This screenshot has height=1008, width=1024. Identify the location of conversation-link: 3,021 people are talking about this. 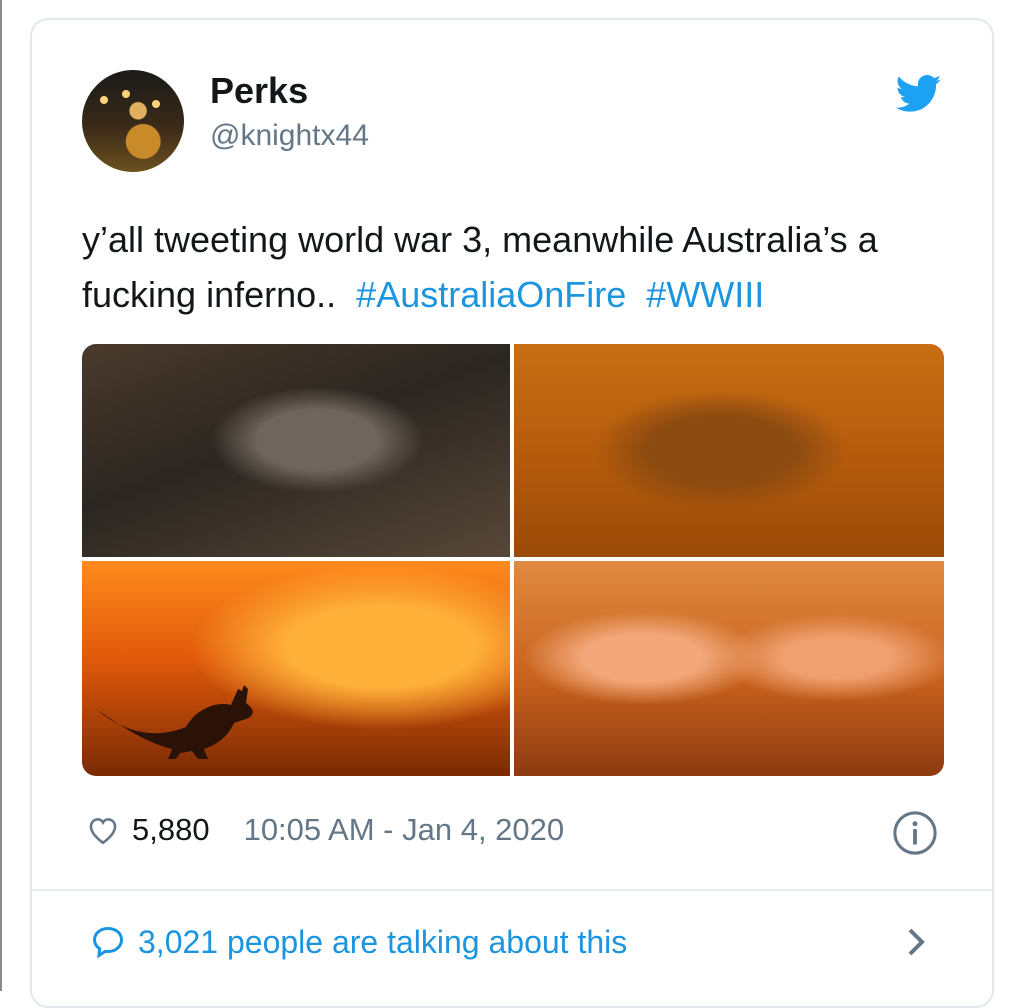
(358, 942).